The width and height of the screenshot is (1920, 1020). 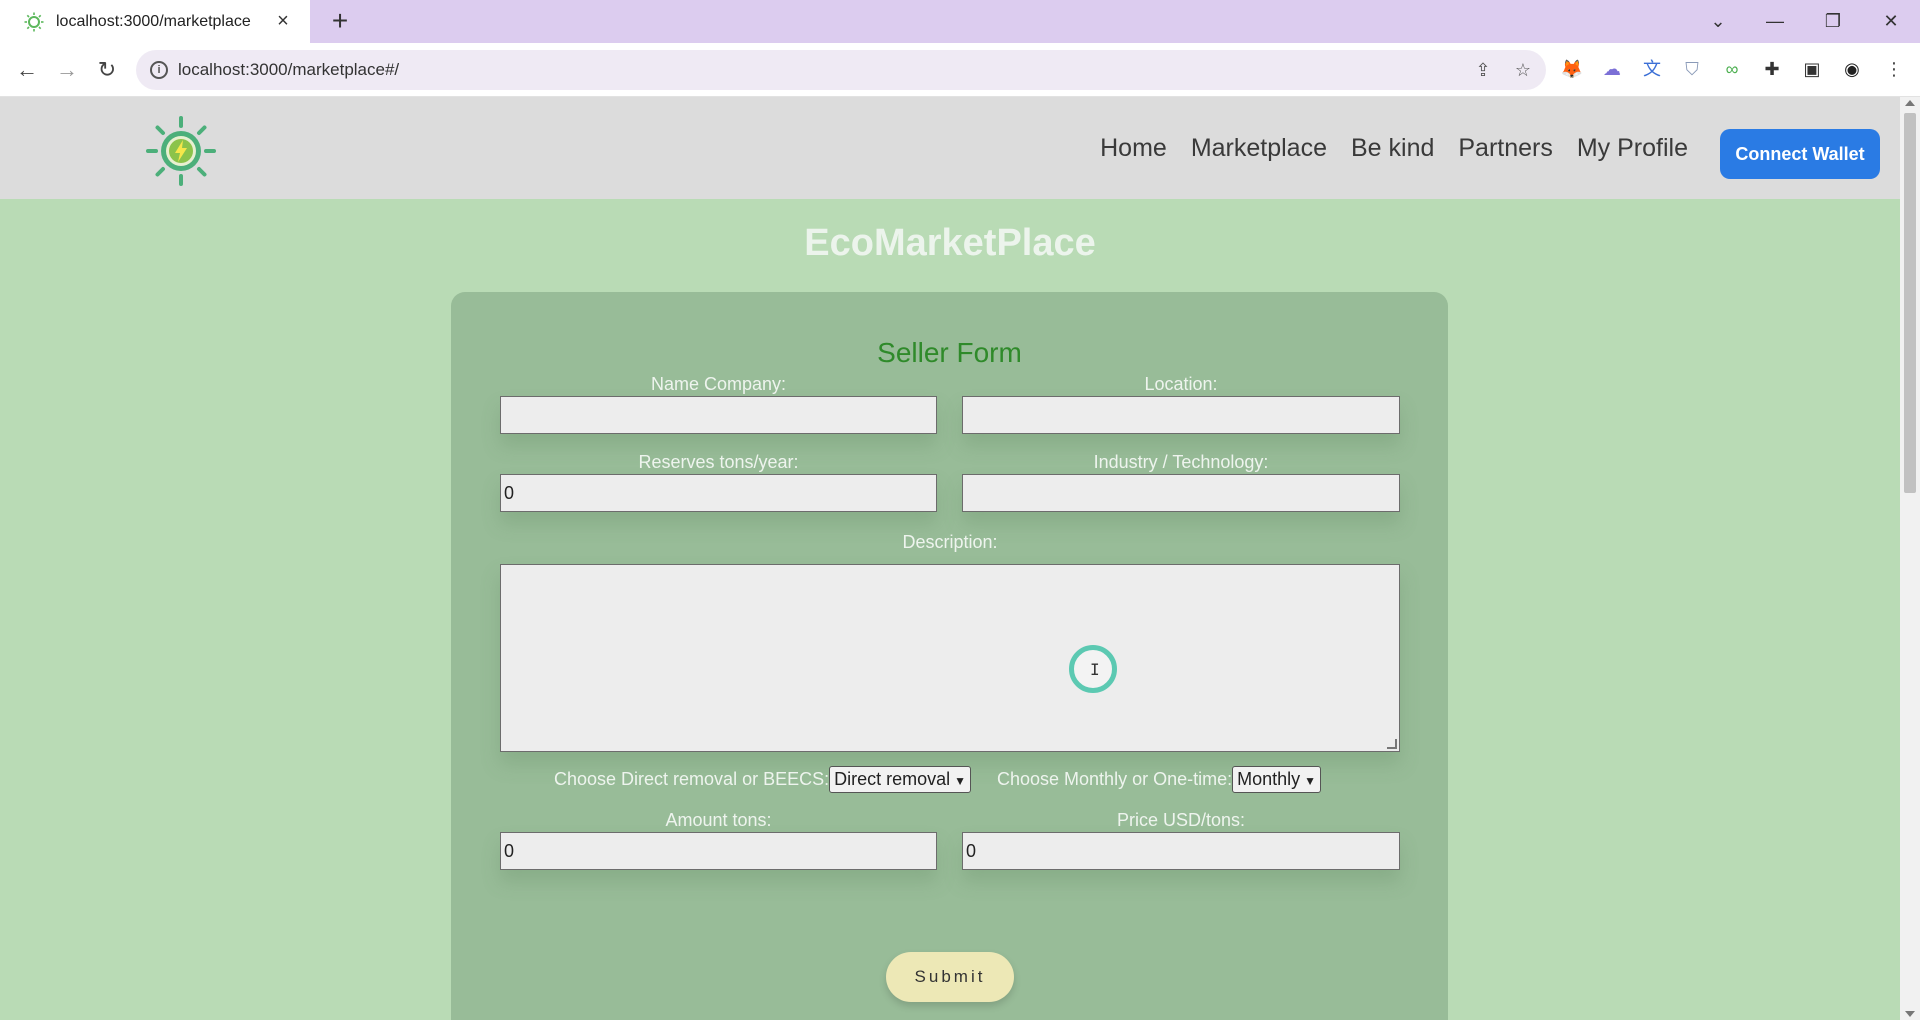 What do you see at coordinates (1910, 558) in the screenshot?
I see `page-scrollbar` at bounding box center [1910, 558].